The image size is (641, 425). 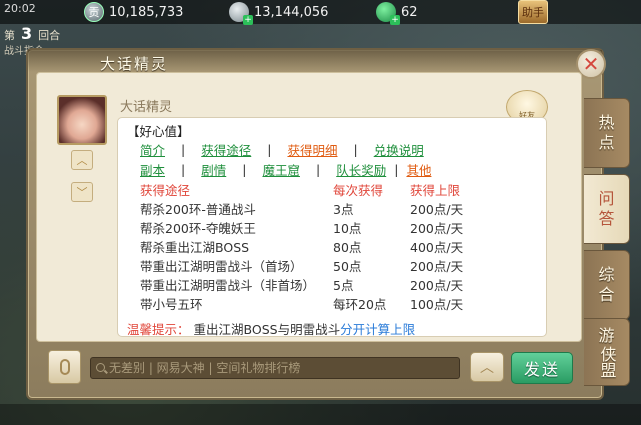 I want to click on table-cell: 100点/天, so click(x=437, y=304).